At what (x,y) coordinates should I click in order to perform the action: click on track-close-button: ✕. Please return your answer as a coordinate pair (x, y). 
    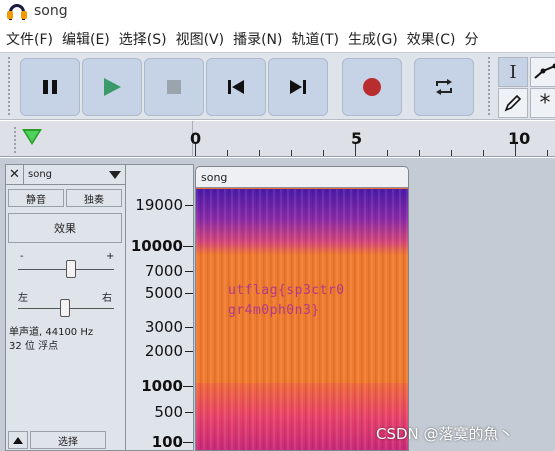
    Looking at the image, I should click on (15, 174).